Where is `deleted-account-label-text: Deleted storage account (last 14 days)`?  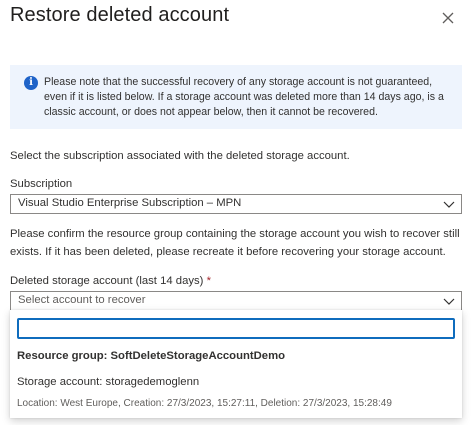
deleted-account-label-text: Deleted storage account (last 14 days) is located at coordinates (107, 281).